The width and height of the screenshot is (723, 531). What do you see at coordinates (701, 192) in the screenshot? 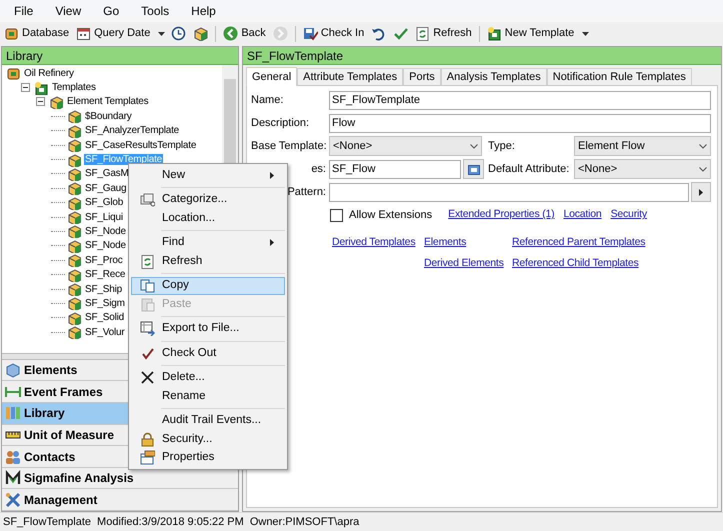
I see `expand-button` at bounding box center [701, 192].